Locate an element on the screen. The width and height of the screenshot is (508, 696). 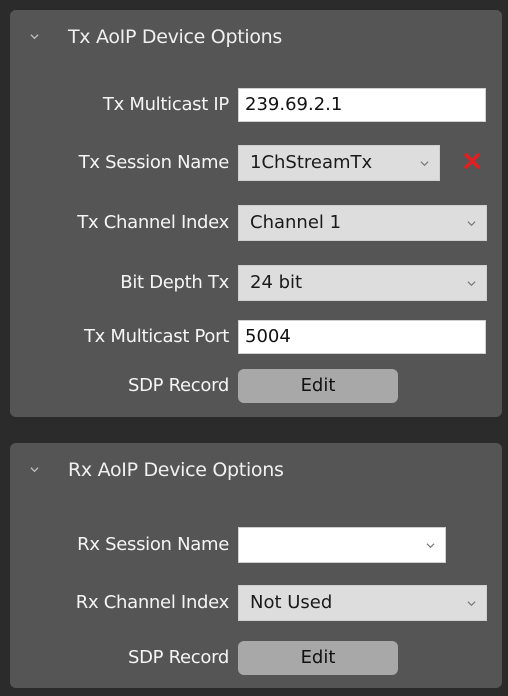
tx-session-name-label: Tx Session Name is located at coordinates (154, 162).